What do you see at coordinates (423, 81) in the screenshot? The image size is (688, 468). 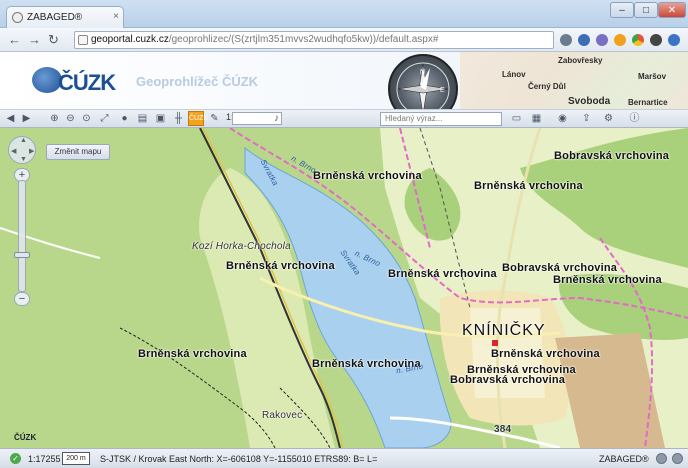 I see `compass-icon: N E` at bounding box center [423, 81].